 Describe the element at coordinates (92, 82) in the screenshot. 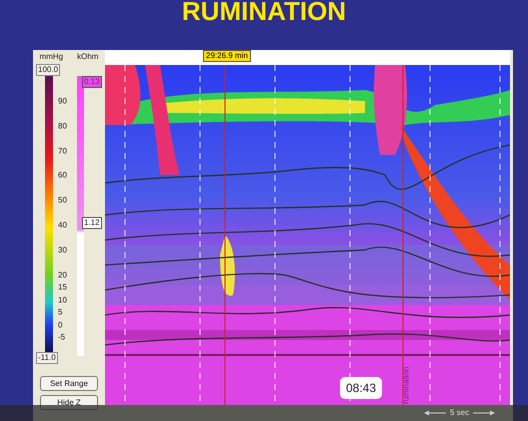

I see `impedance-top-value: 0.13` at that location.